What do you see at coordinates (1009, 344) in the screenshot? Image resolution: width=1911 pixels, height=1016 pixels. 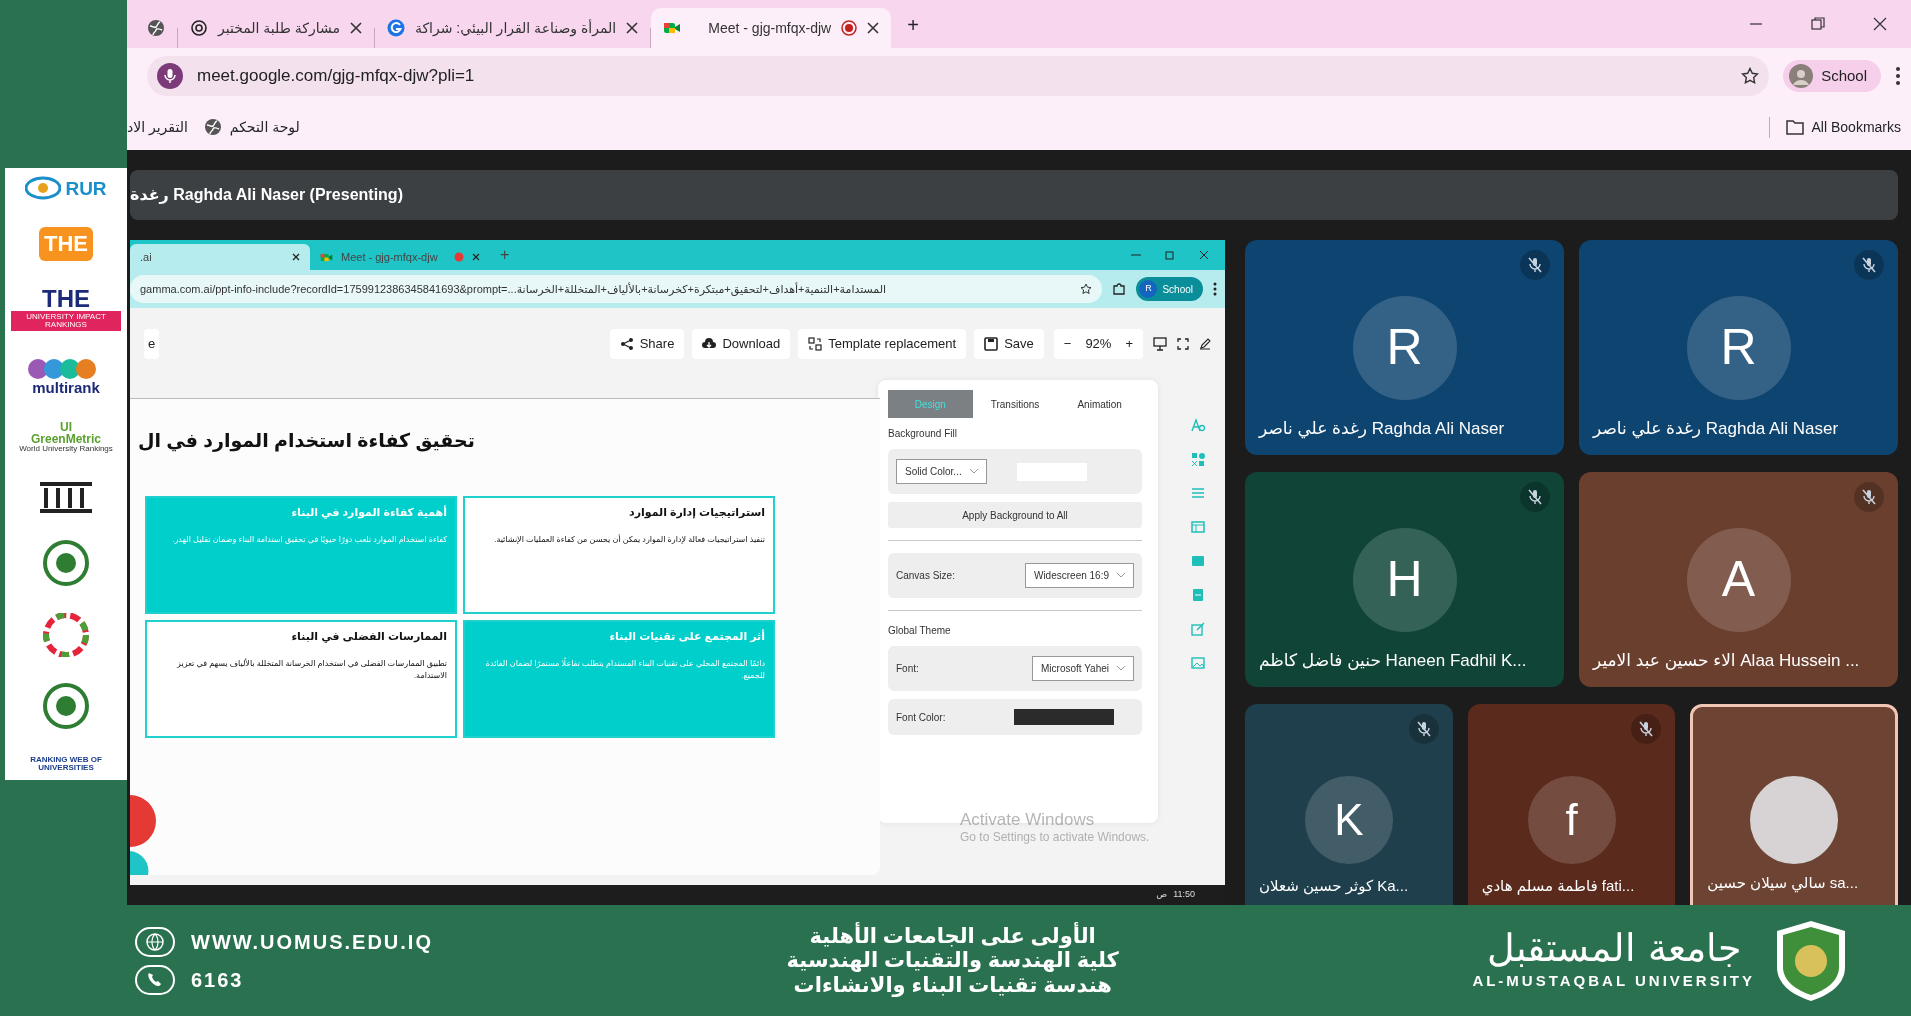 I see `toolbar-button: Save` at bounding box center [1009, 344].